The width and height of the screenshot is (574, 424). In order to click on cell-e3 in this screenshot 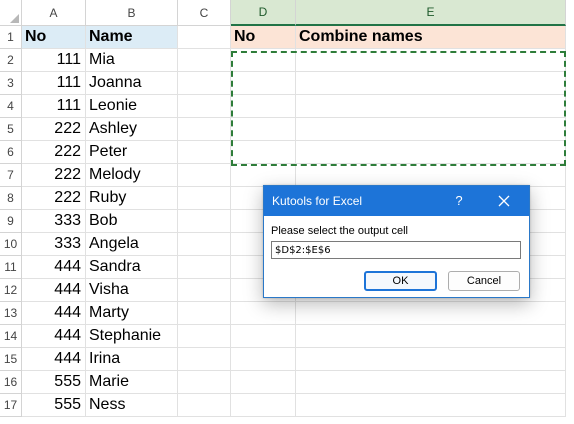, I will do `click(431, 83)`.